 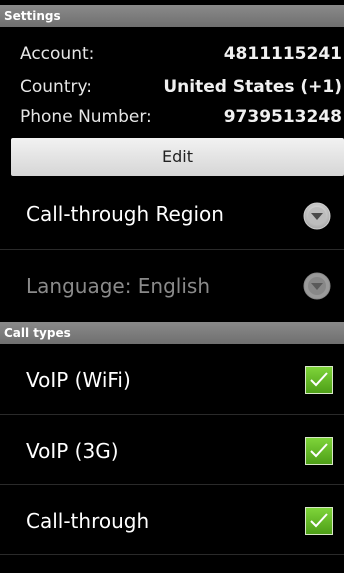 What do you see at coordinates (118, 286) in the screenshot?
I see `language-label: Language: English` at bounding box center [118, 286].